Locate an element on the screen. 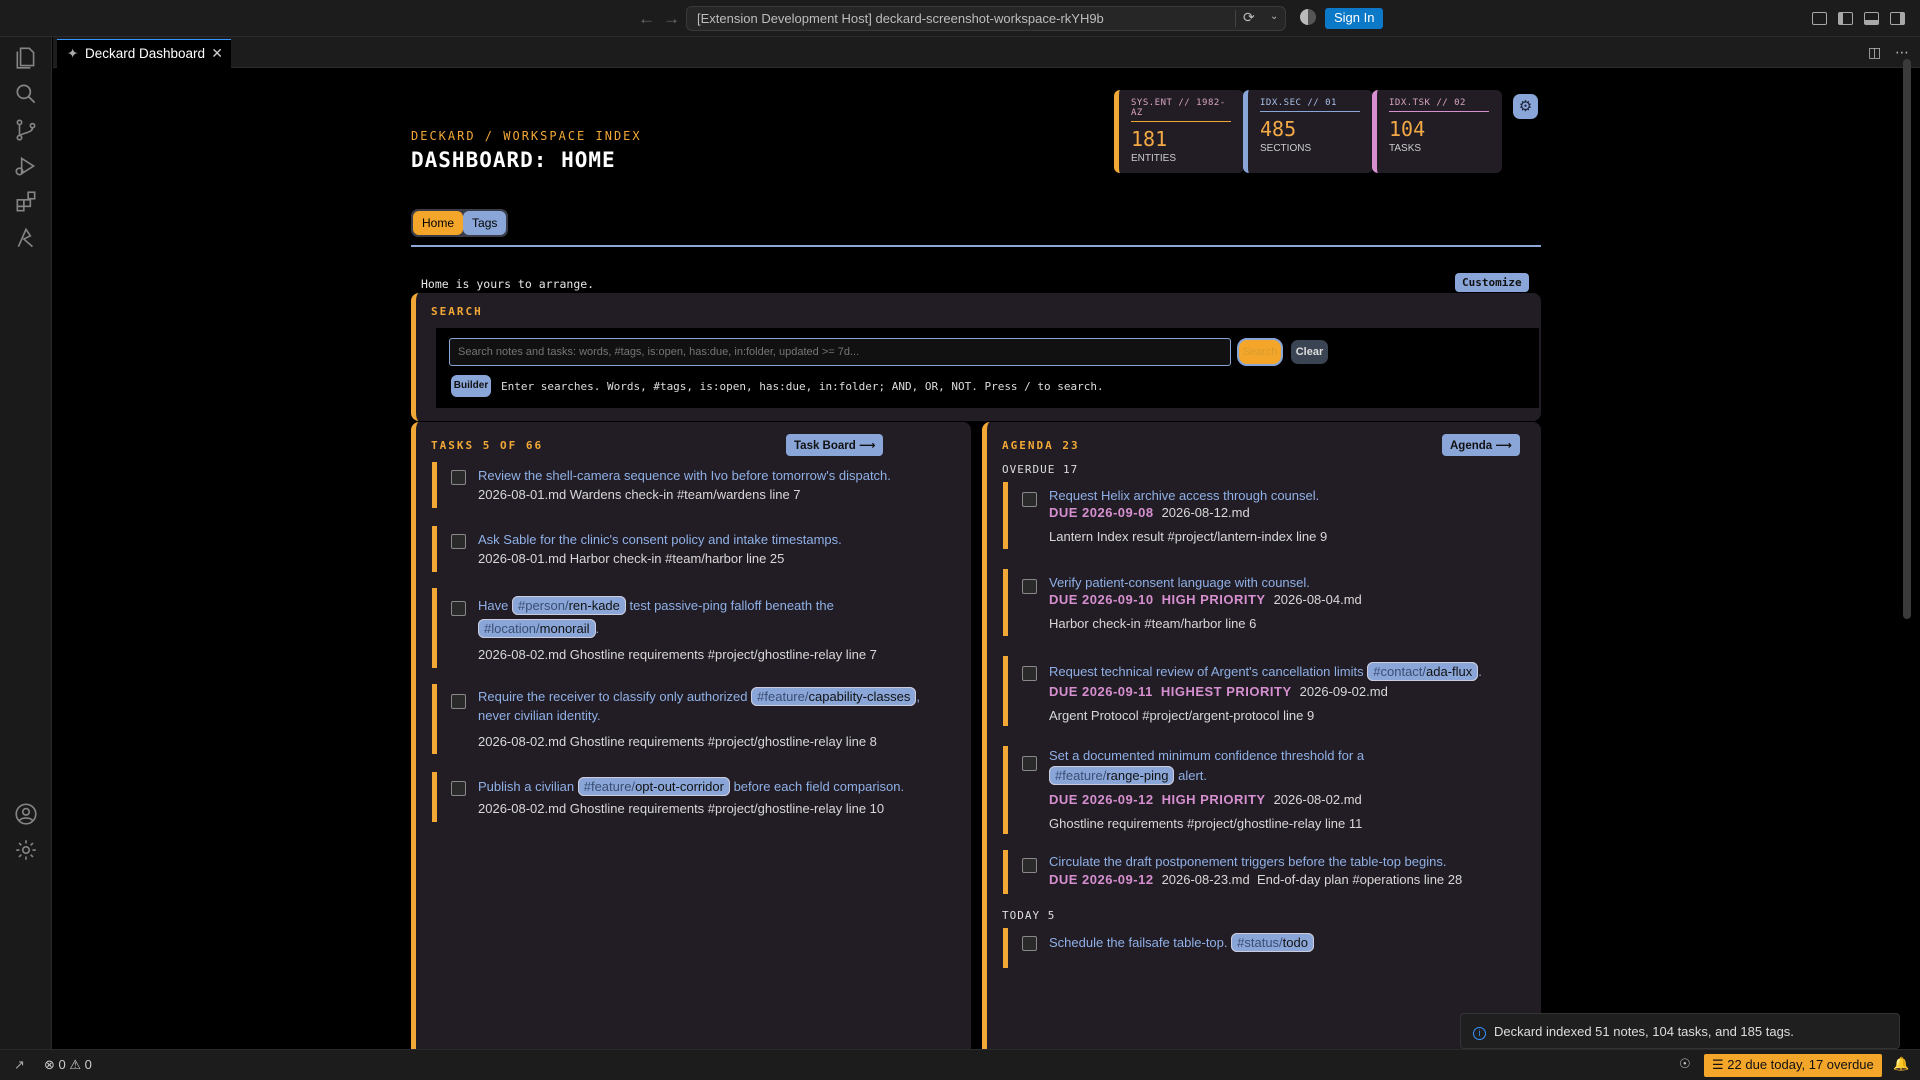  clear-button: Clear is located at coordinates (1309, 352).